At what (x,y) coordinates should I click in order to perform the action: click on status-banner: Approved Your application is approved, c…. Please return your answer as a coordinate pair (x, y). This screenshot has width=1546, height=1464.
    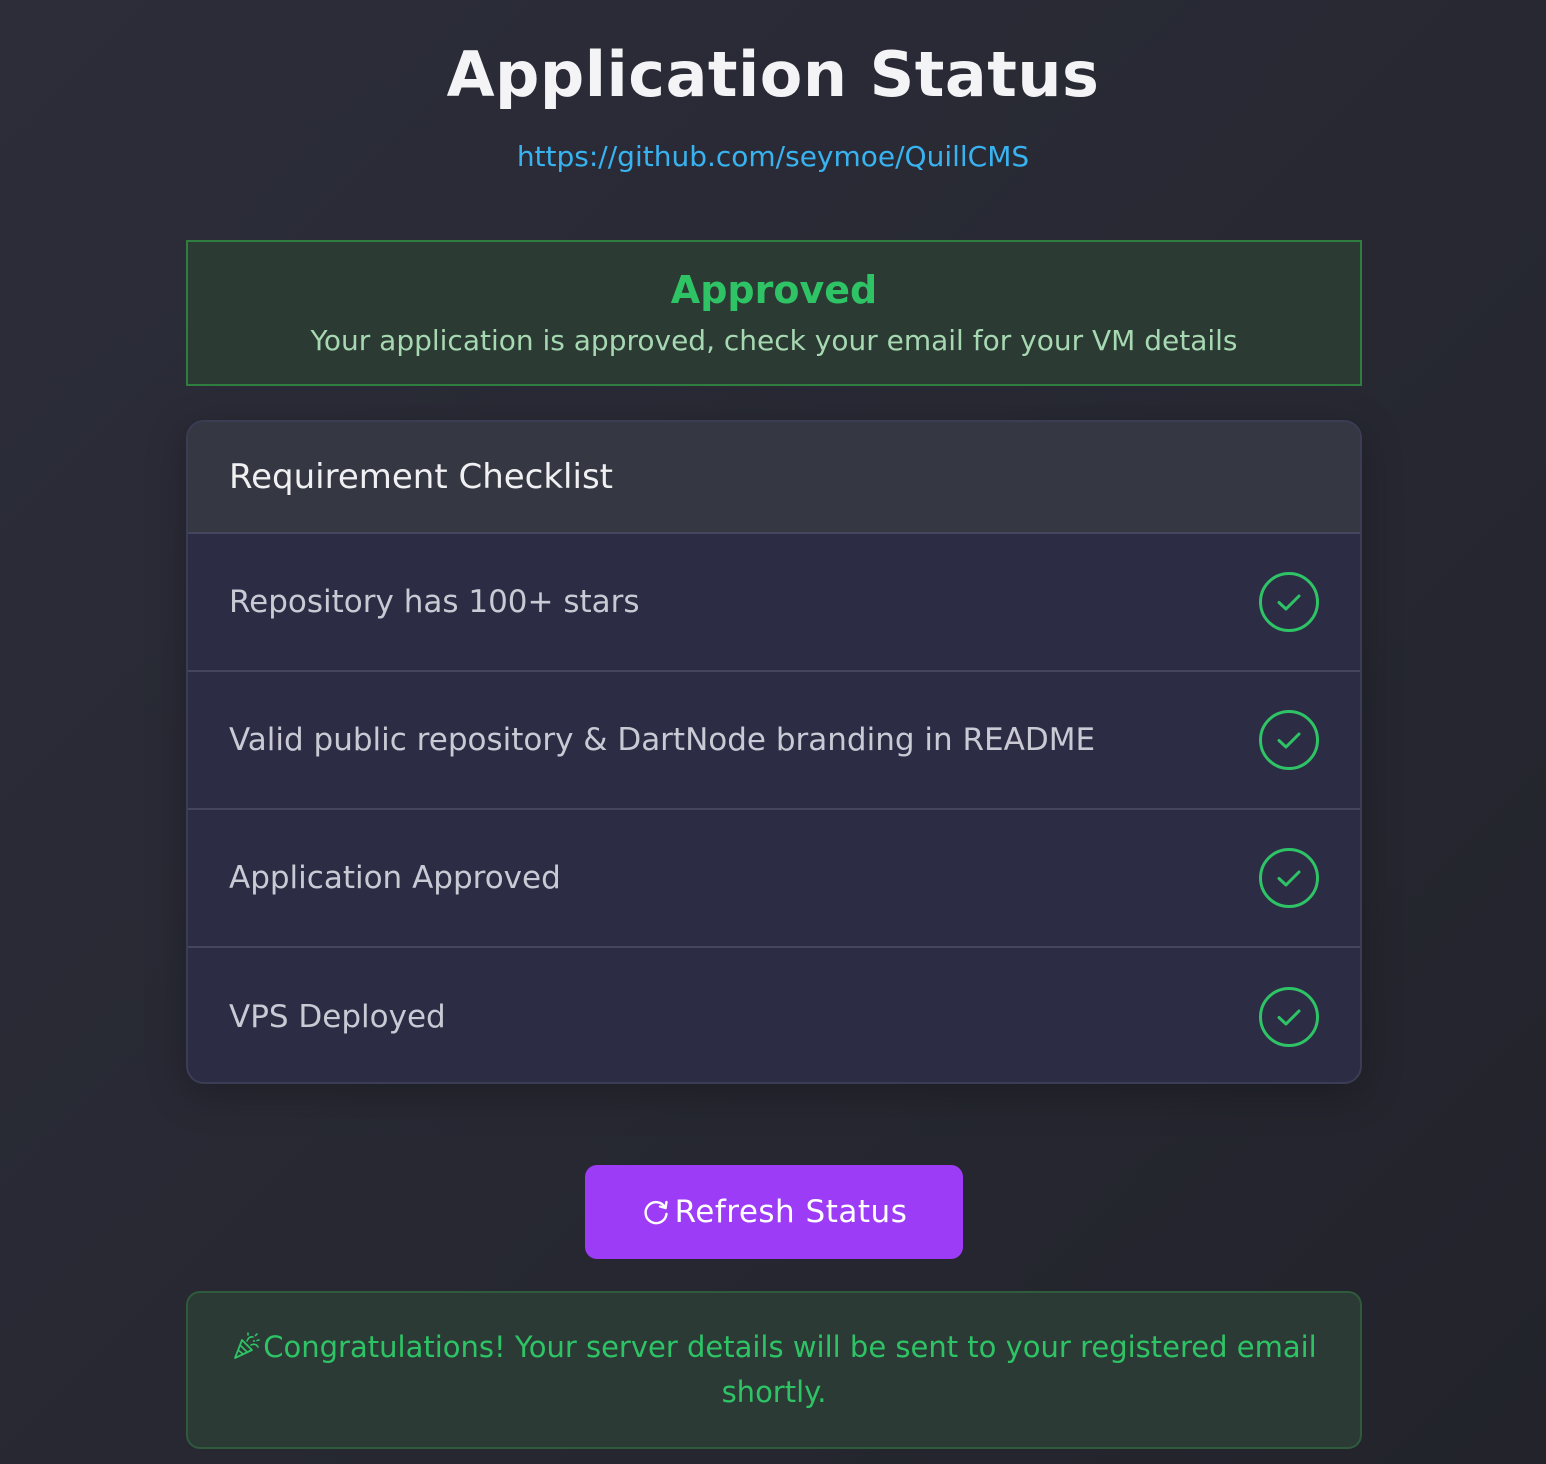
    Looking at the image, I should click on (774, 313).